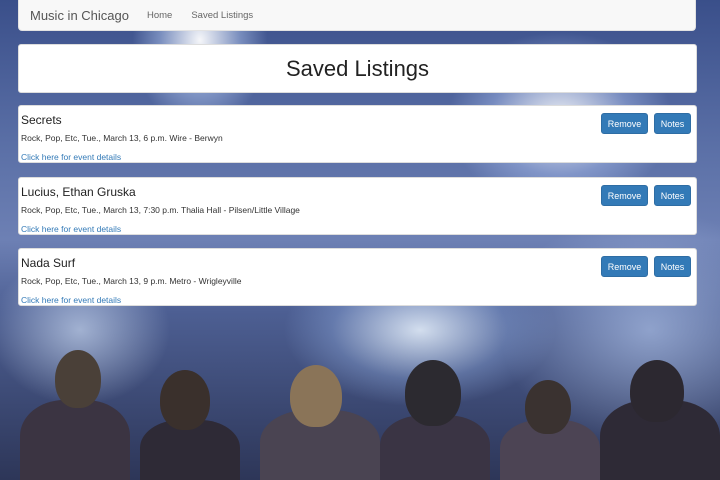  I want to click on listing-name: Nada Surf, so click(48, 263).